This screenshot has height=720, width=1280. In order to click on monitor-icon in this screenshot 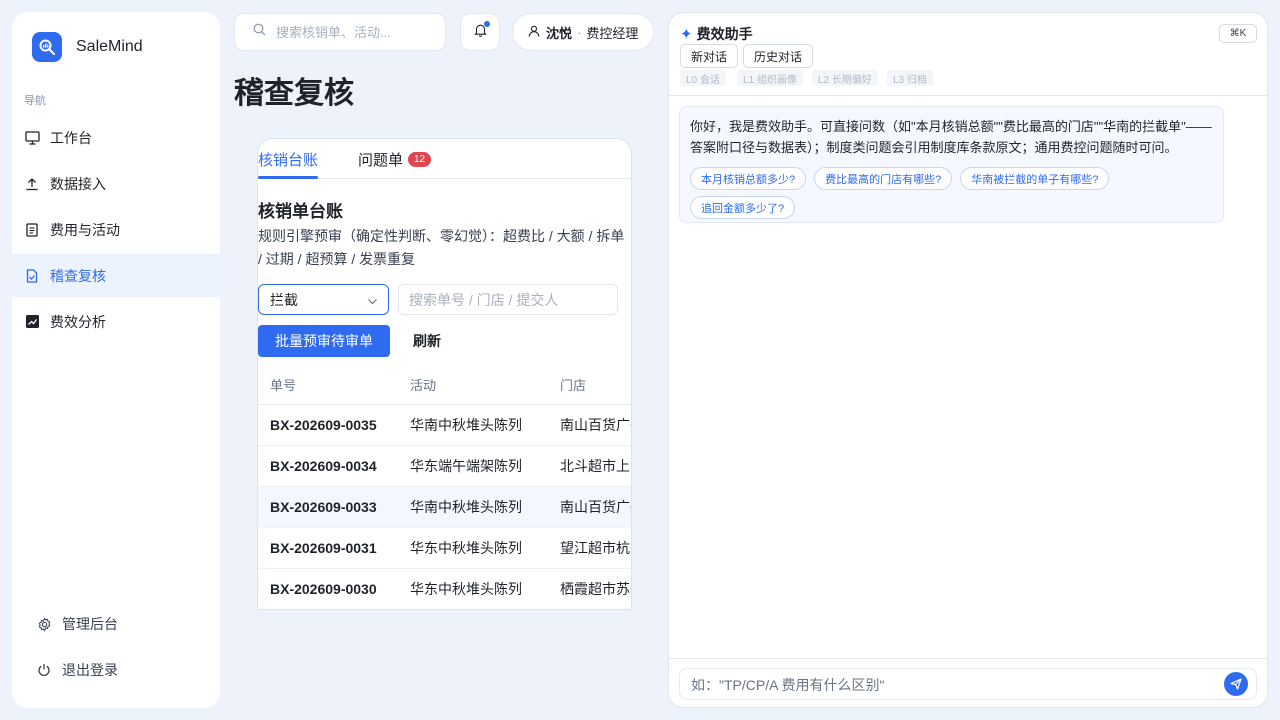, I will do `click(32, 138)`.